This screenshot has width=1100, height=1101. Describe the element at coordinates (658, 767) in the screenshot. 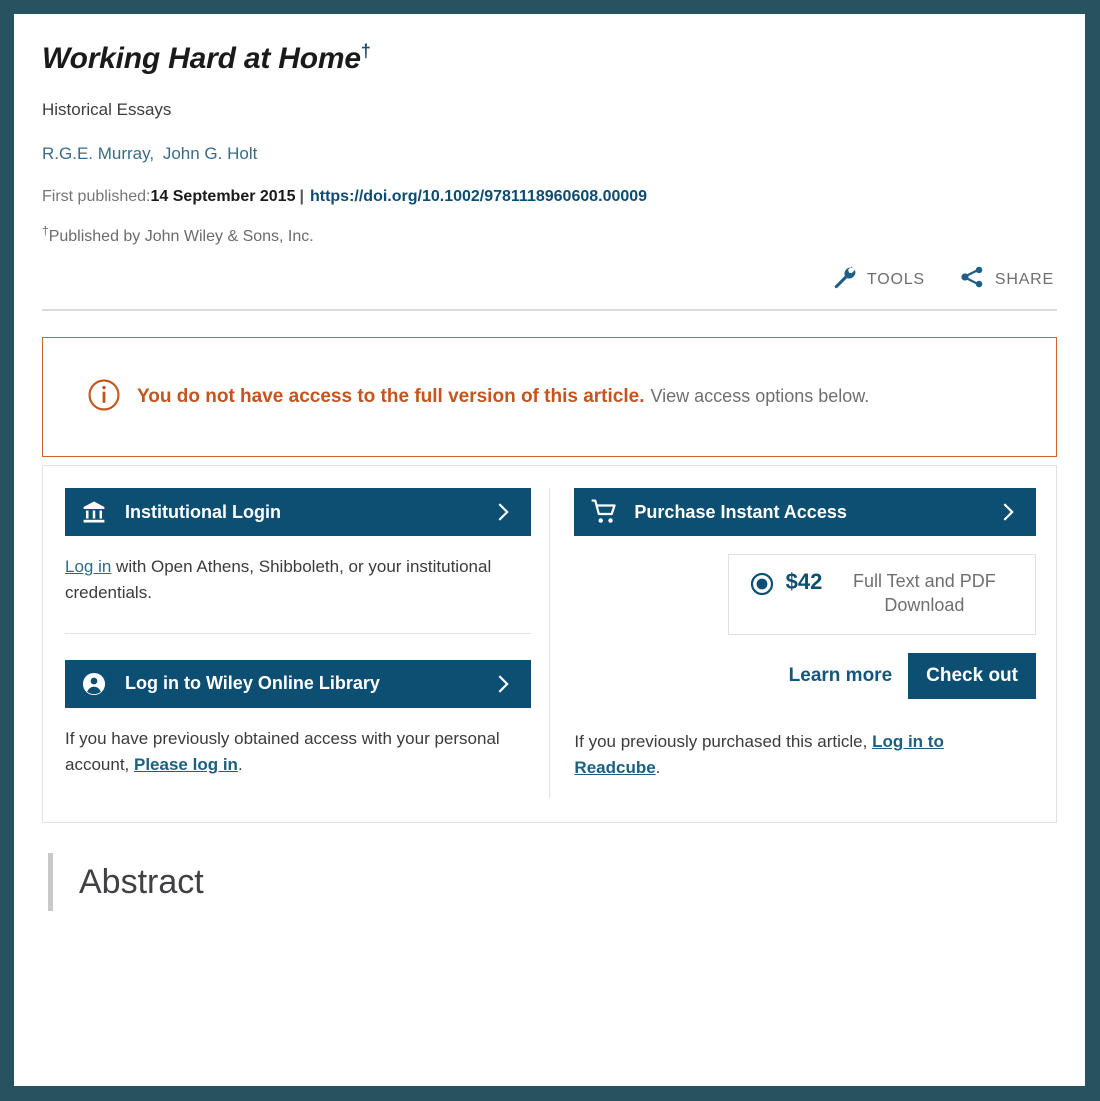

I see `readcube-note-end: .` at that location.